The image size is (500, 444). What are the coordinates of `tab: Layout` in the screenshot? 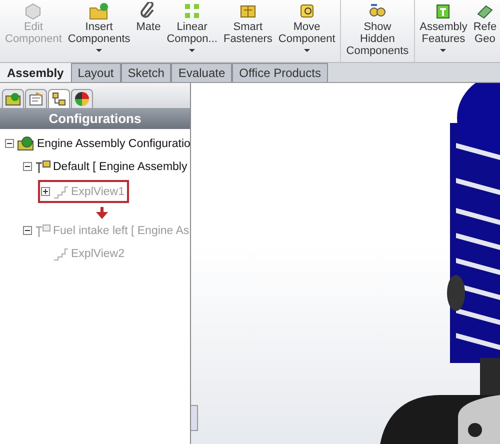 It's located at (95, 72).